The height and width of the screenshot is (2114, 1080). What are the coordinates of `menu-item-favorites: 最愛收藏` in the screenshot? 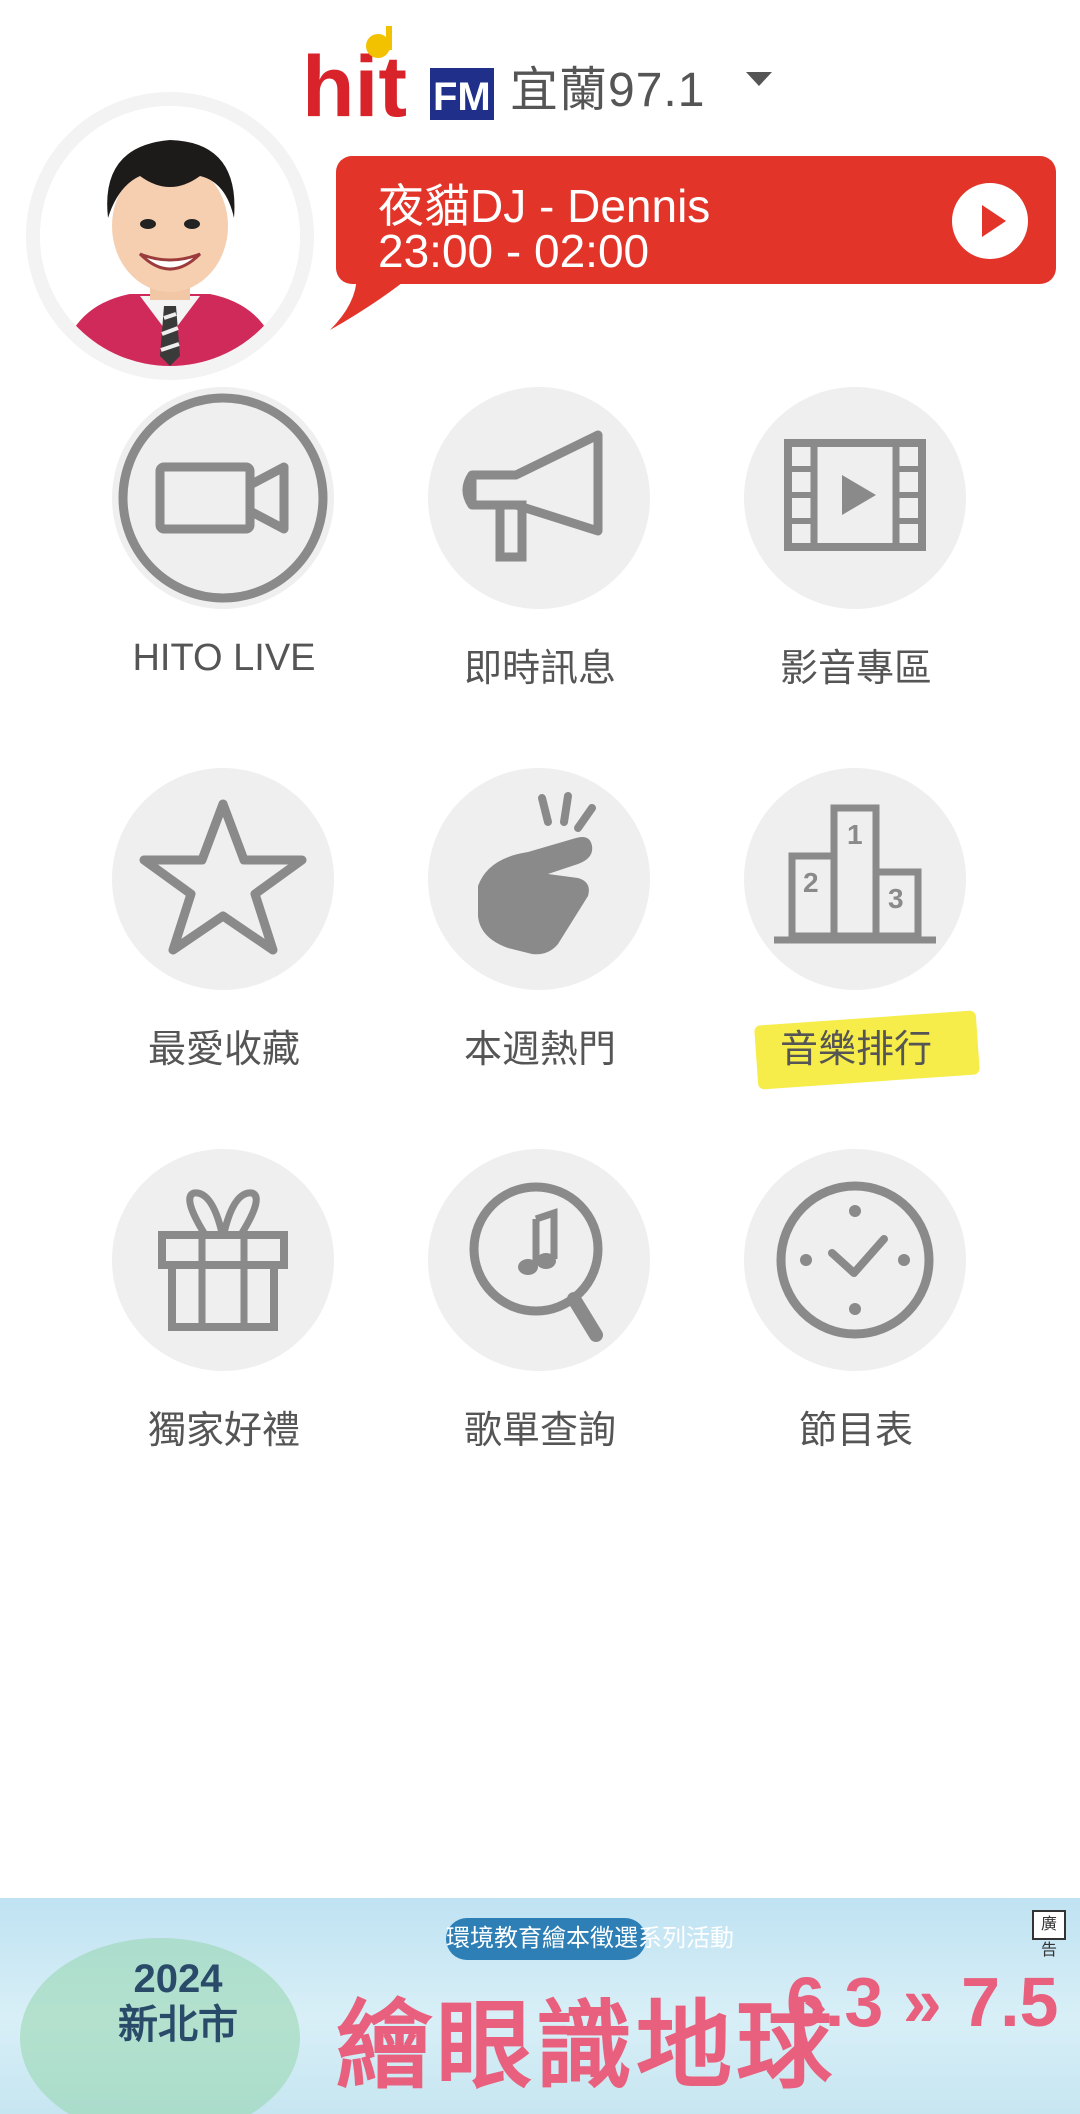 It's located at (224, 923).